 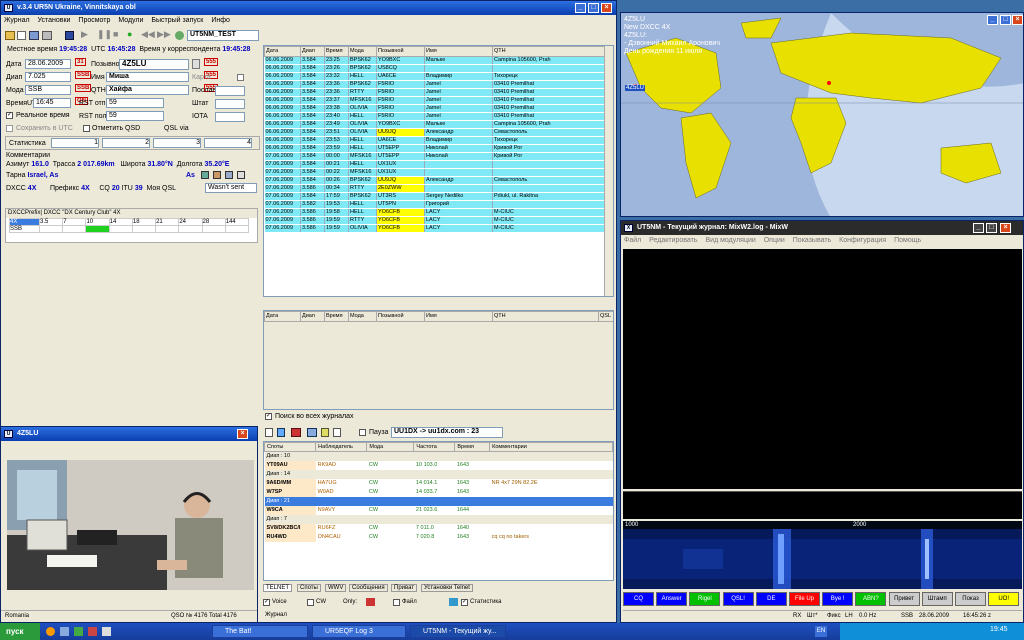 I want to click on col-spot-mode: Мода, so click(x=390, y=447).